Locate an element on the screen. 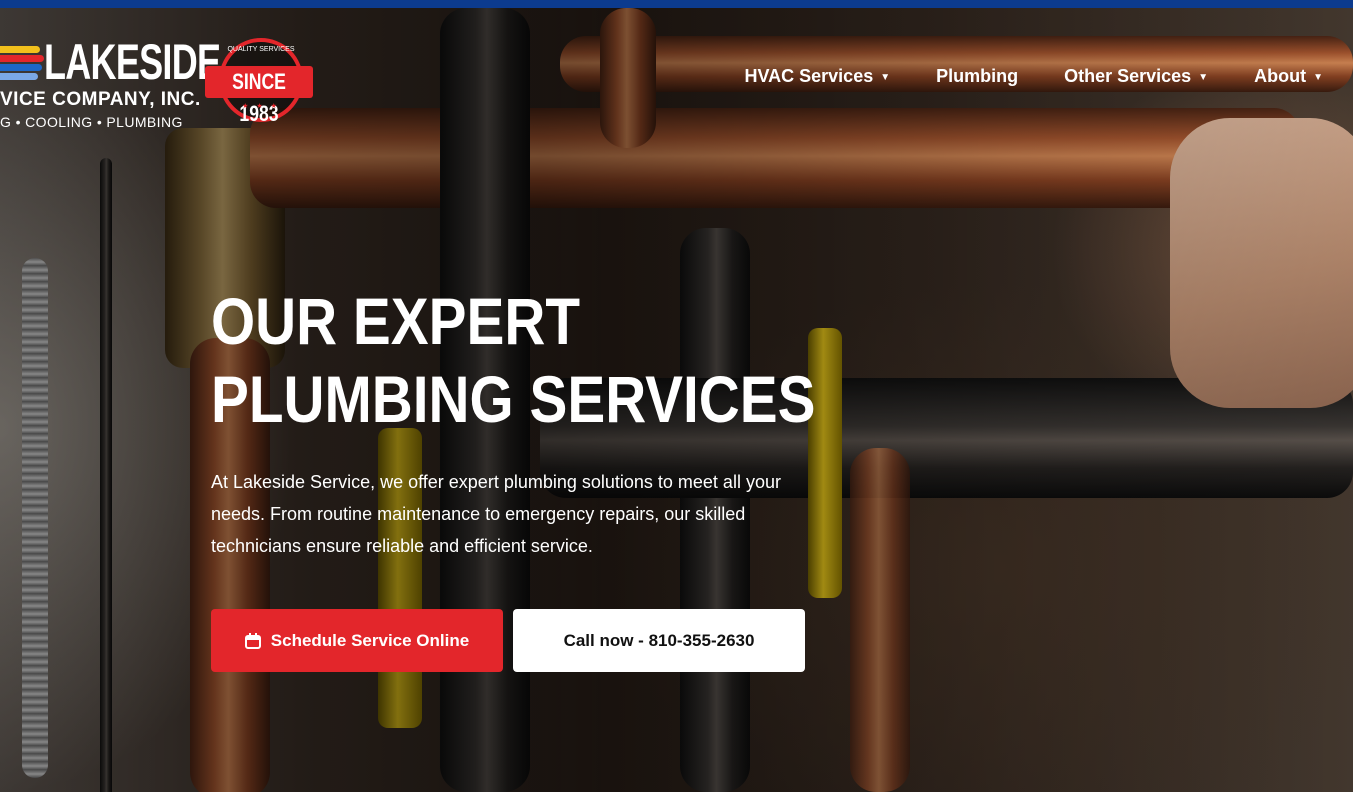 Image resolution: width=1353 pixels, height=792 pixels. schedule-service-label: Schedule Service Online is located at coordinates (370, 640).